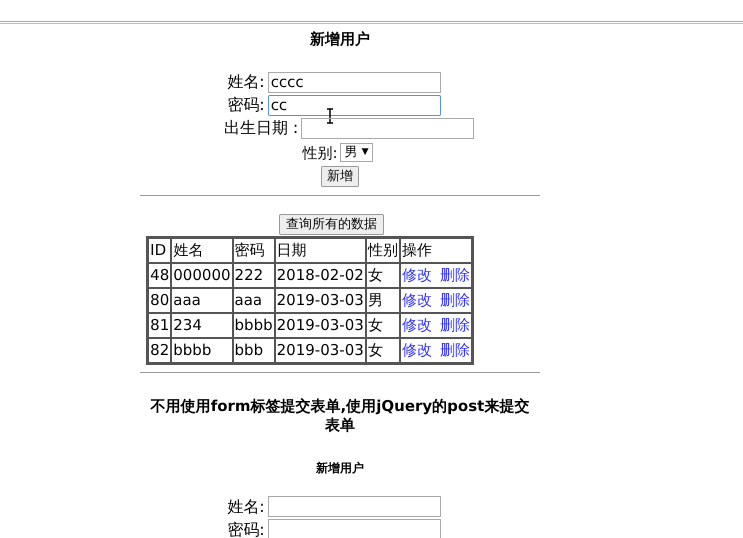 The height and width of the screenshot is (538, 743). I want to click on table-cell: 48, so click(160, 275).